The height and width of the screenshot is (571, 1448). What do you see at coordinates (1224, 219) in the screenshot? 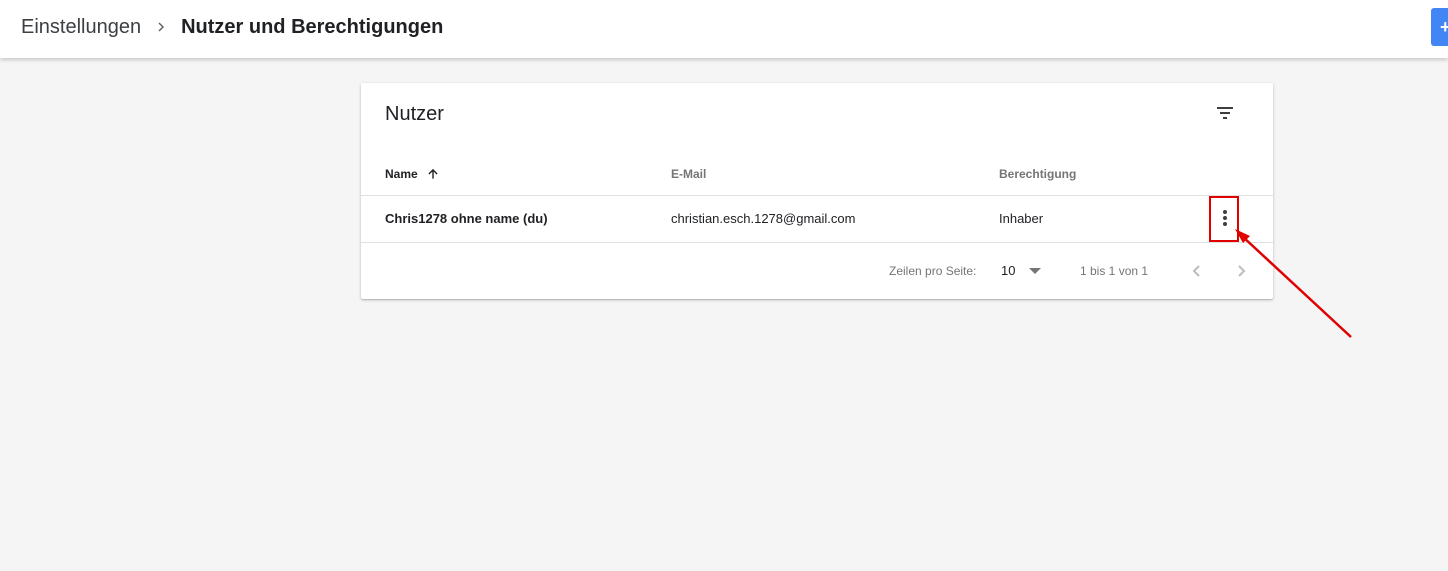
I see `annotation-highlight-box` at bounding box center [1224, 219].